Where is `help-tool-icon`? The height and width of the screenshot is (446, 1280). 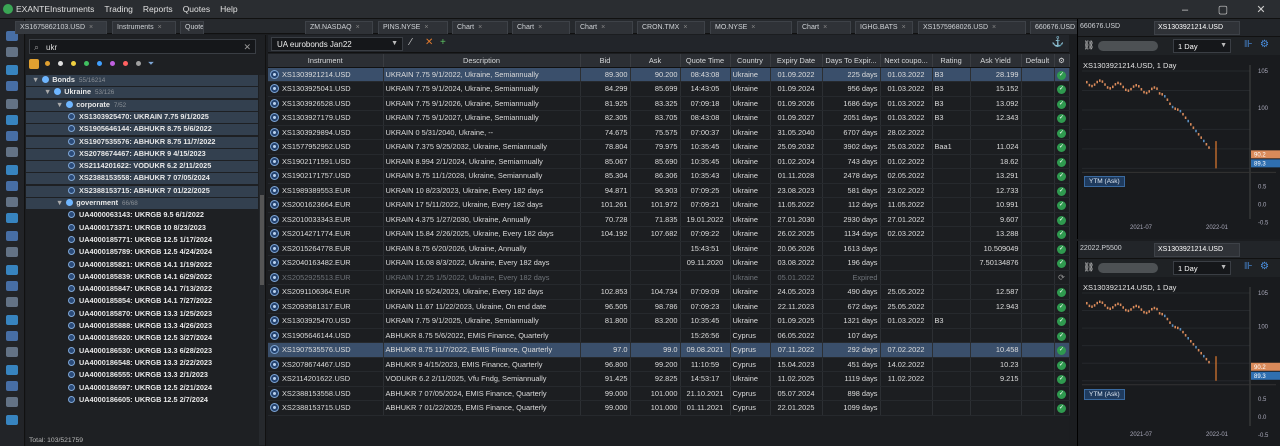 help-tool-icon is located at coordinates (12, 286).